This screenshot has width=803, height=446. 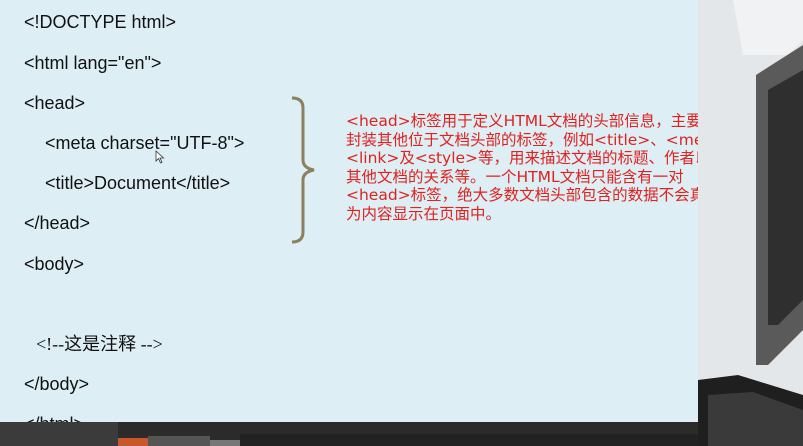 What do you see at coordinates (160, 157) in the screenshot?
I see `mouse-cursor-icon` at bounding box center [160, 157].